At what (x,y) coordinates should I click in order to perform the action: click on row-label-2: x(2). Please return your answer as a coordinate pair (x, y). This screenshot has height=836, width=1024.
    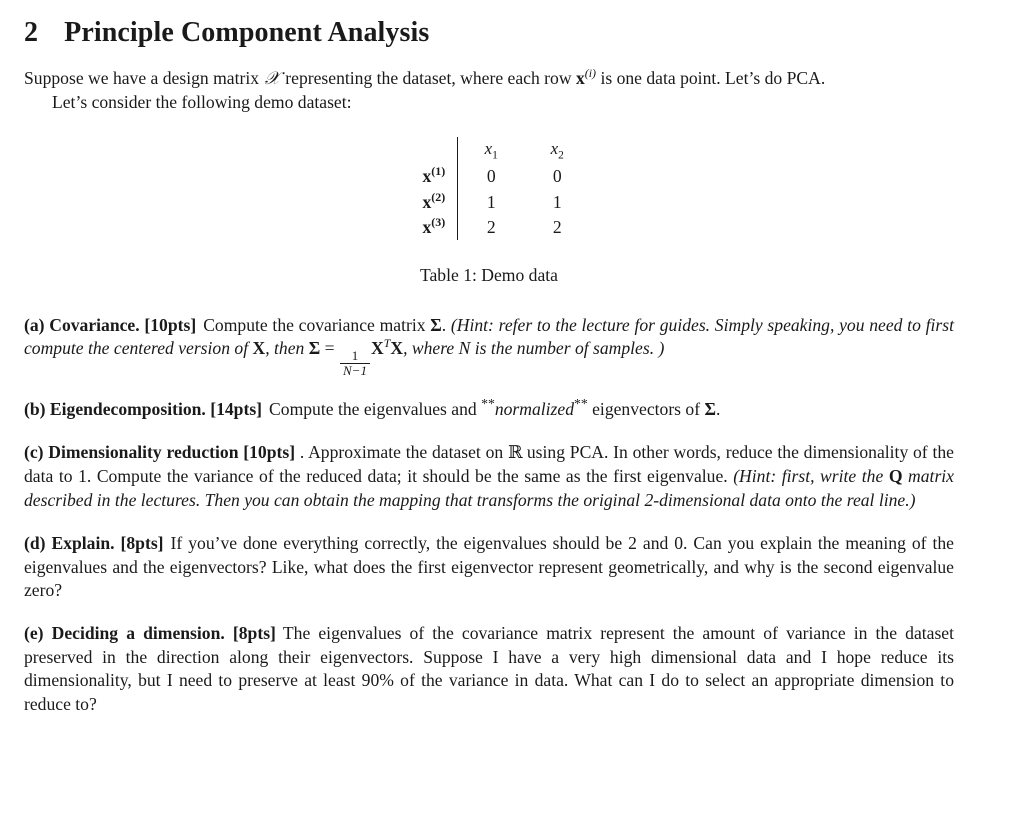
    Looking at the image, I should click on (434, 200).